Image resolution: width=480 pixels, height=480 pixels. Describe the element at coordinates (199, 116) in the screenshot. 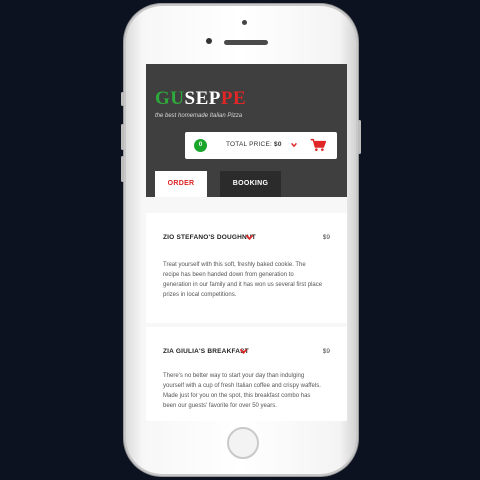

I see `tagline: the best homemade Italian Pizza` at that location.